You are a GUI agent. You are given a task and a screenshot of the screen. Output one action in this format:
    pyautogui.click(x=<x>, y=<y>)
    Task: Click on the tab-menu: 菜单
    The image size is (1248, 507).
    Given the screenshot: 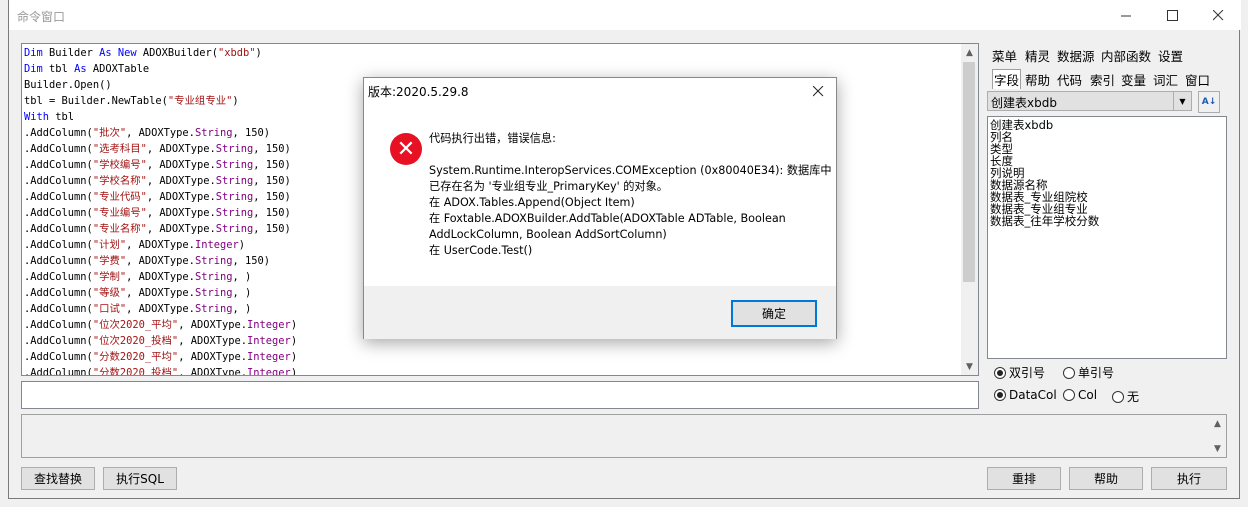 What is the action you would take?
    pyautogui.click(x=1004, y=55)
    